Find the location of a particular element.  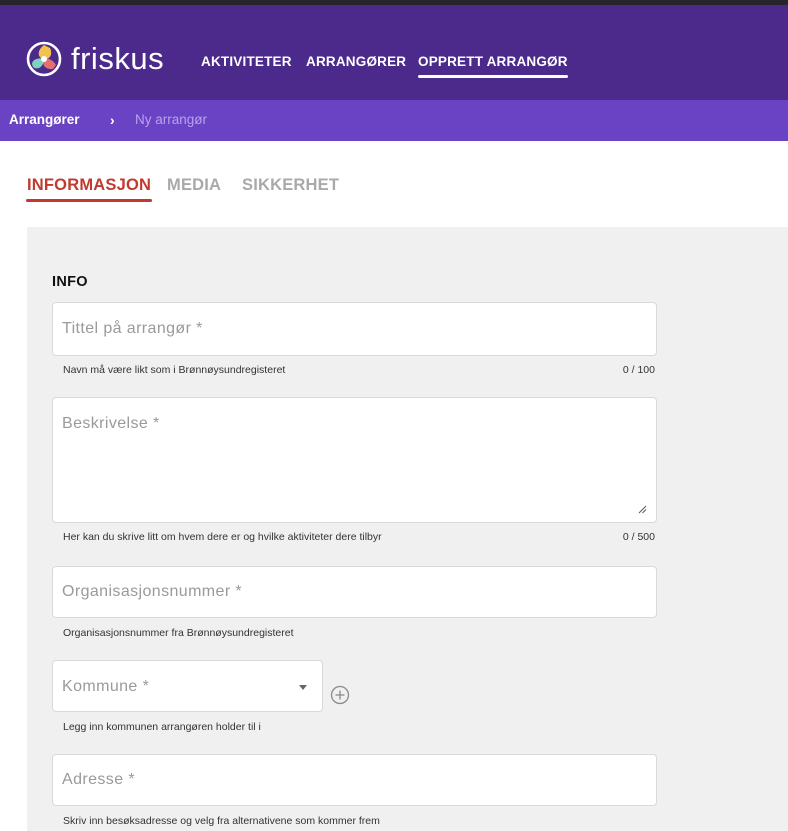

title-char-counter: 0 / 100 is located at coordinates (638, 370).